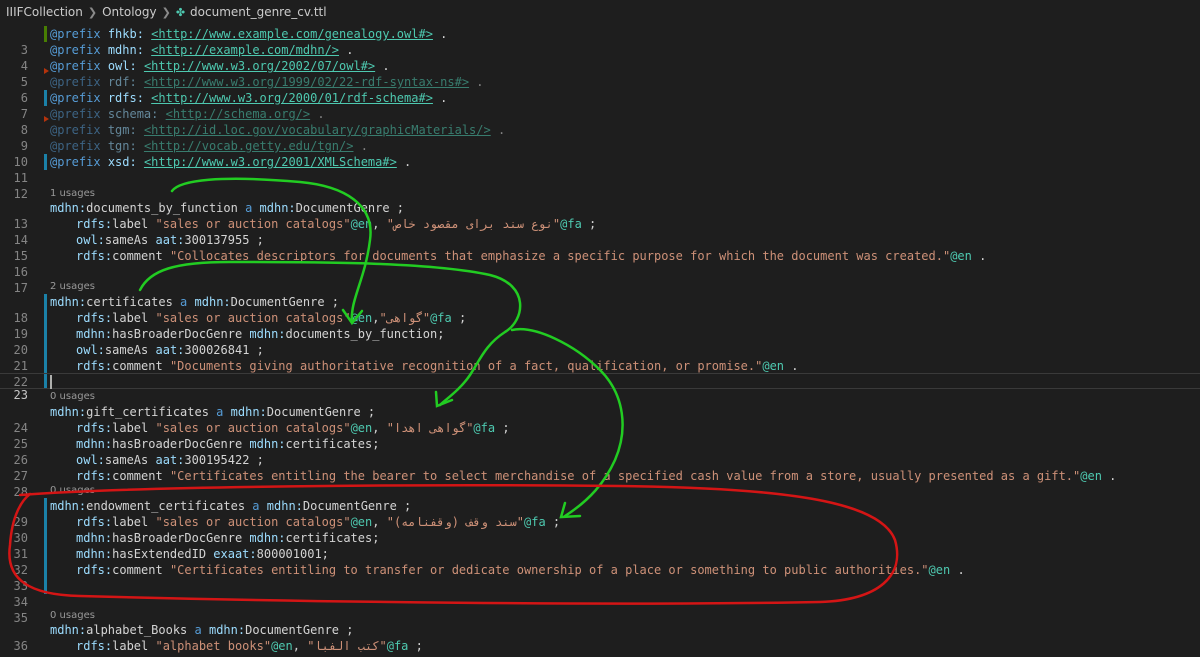 This screenshot has height=657, width=1200. Describe the element at coordinates (600, 387) in the screenshot. I see `code-line-current: 23` at that location.